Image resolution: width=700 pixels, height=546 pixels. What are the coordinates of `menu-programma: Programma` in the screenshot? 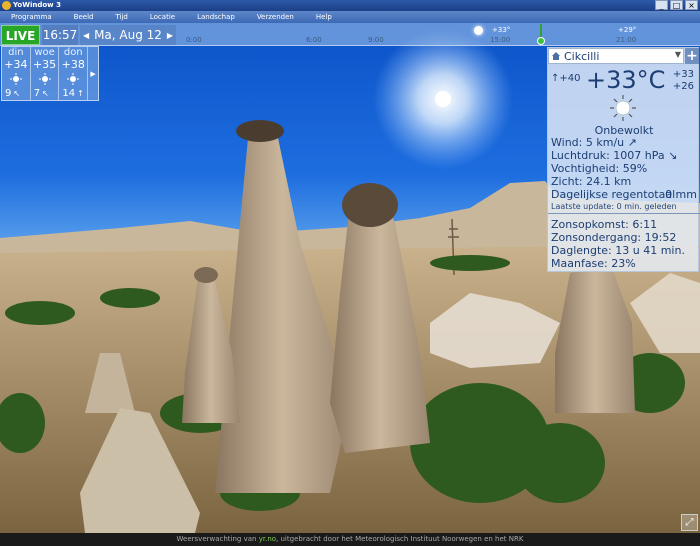 It's located at (31, 17).